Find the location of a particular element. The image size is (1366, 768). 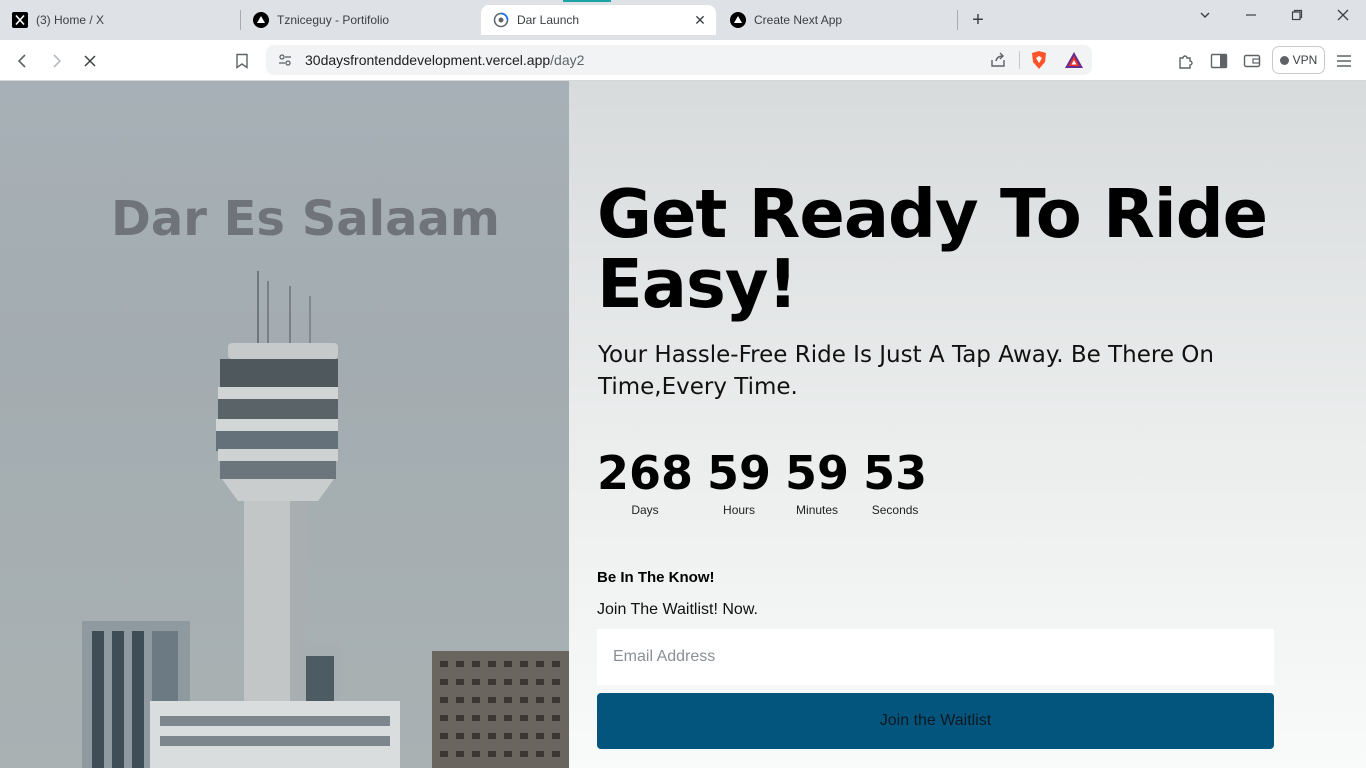

tab-create-next-app: Create Next App is located at coordinates (837, 20).